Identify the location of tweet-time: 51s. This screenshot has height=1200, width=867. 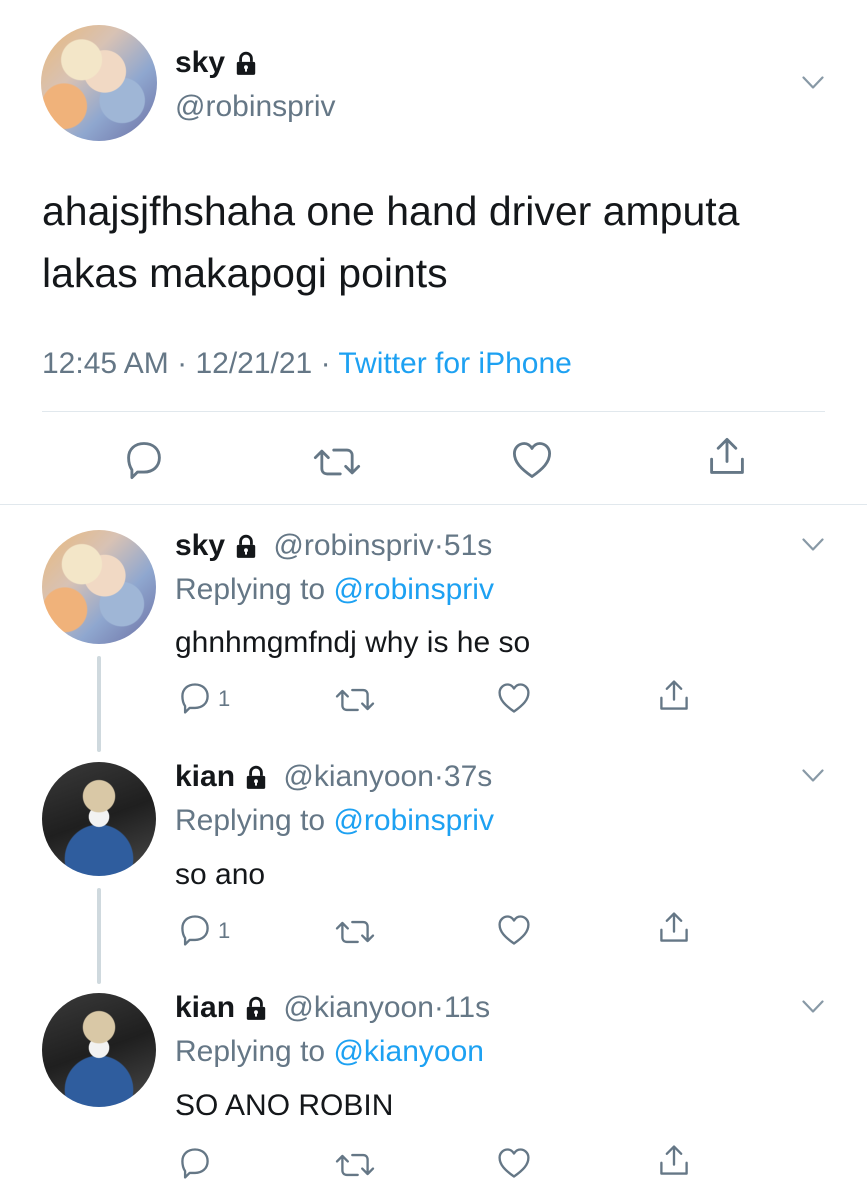
(468, 545).